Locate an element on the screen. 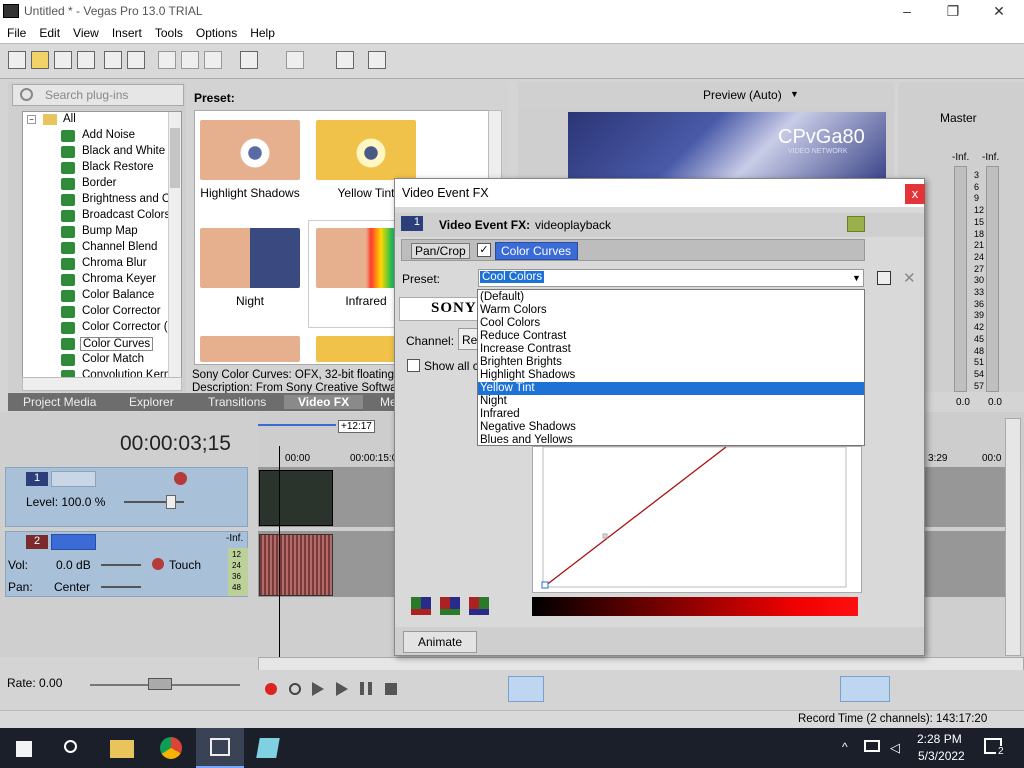 This screenshot has height=768, width=1024. tree-hscrollbar is located at coordinates (102, 384).